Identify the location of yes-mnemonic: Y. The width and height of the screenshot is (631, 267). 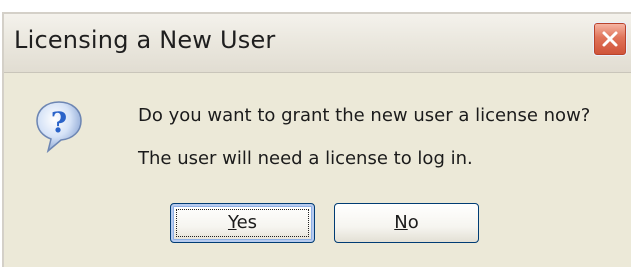
(232, 222).